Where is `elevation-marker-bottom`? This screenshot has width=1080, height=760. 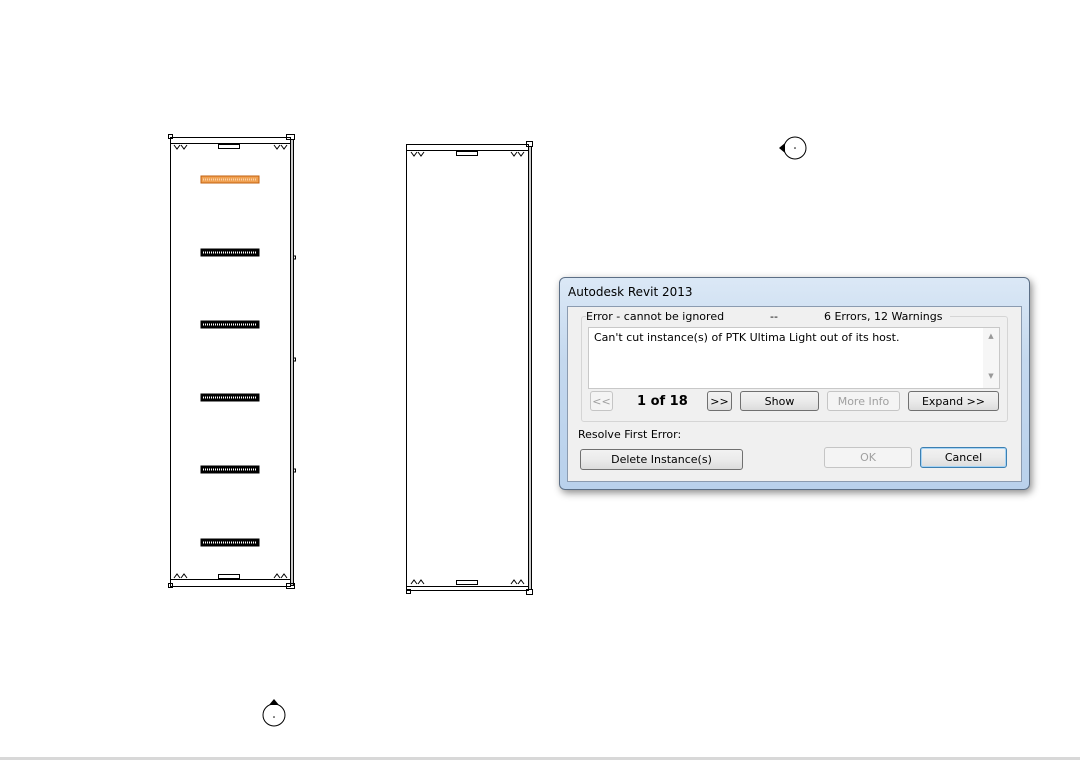 elevation-marker-bottom is located at coordinates (274, 713).